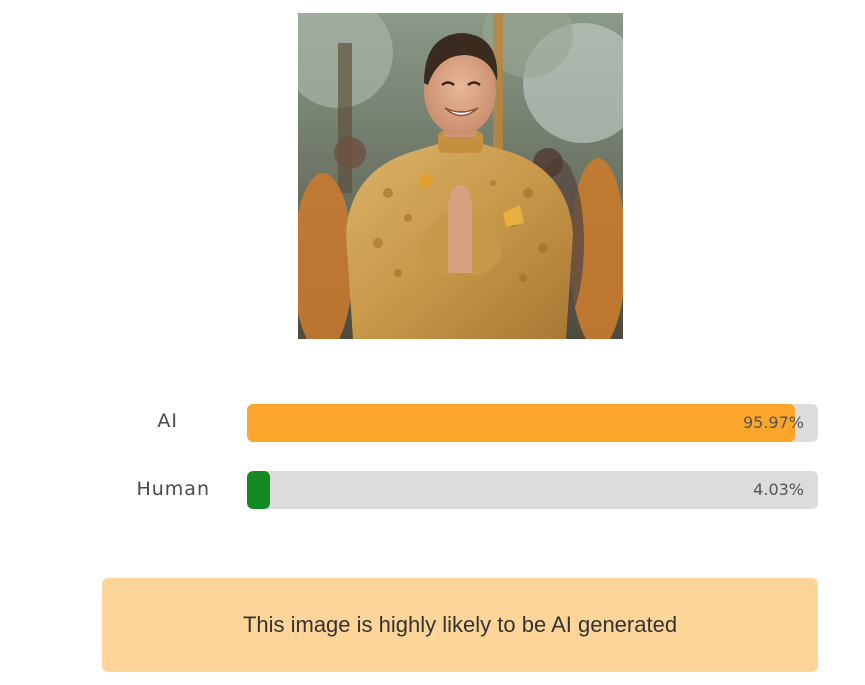 The width and height of the screenshot is (865, 685). What do you see at coordinates (258, 490) in the screenshot?
I see `human-probability-fill` at bounding box center [258, 490].